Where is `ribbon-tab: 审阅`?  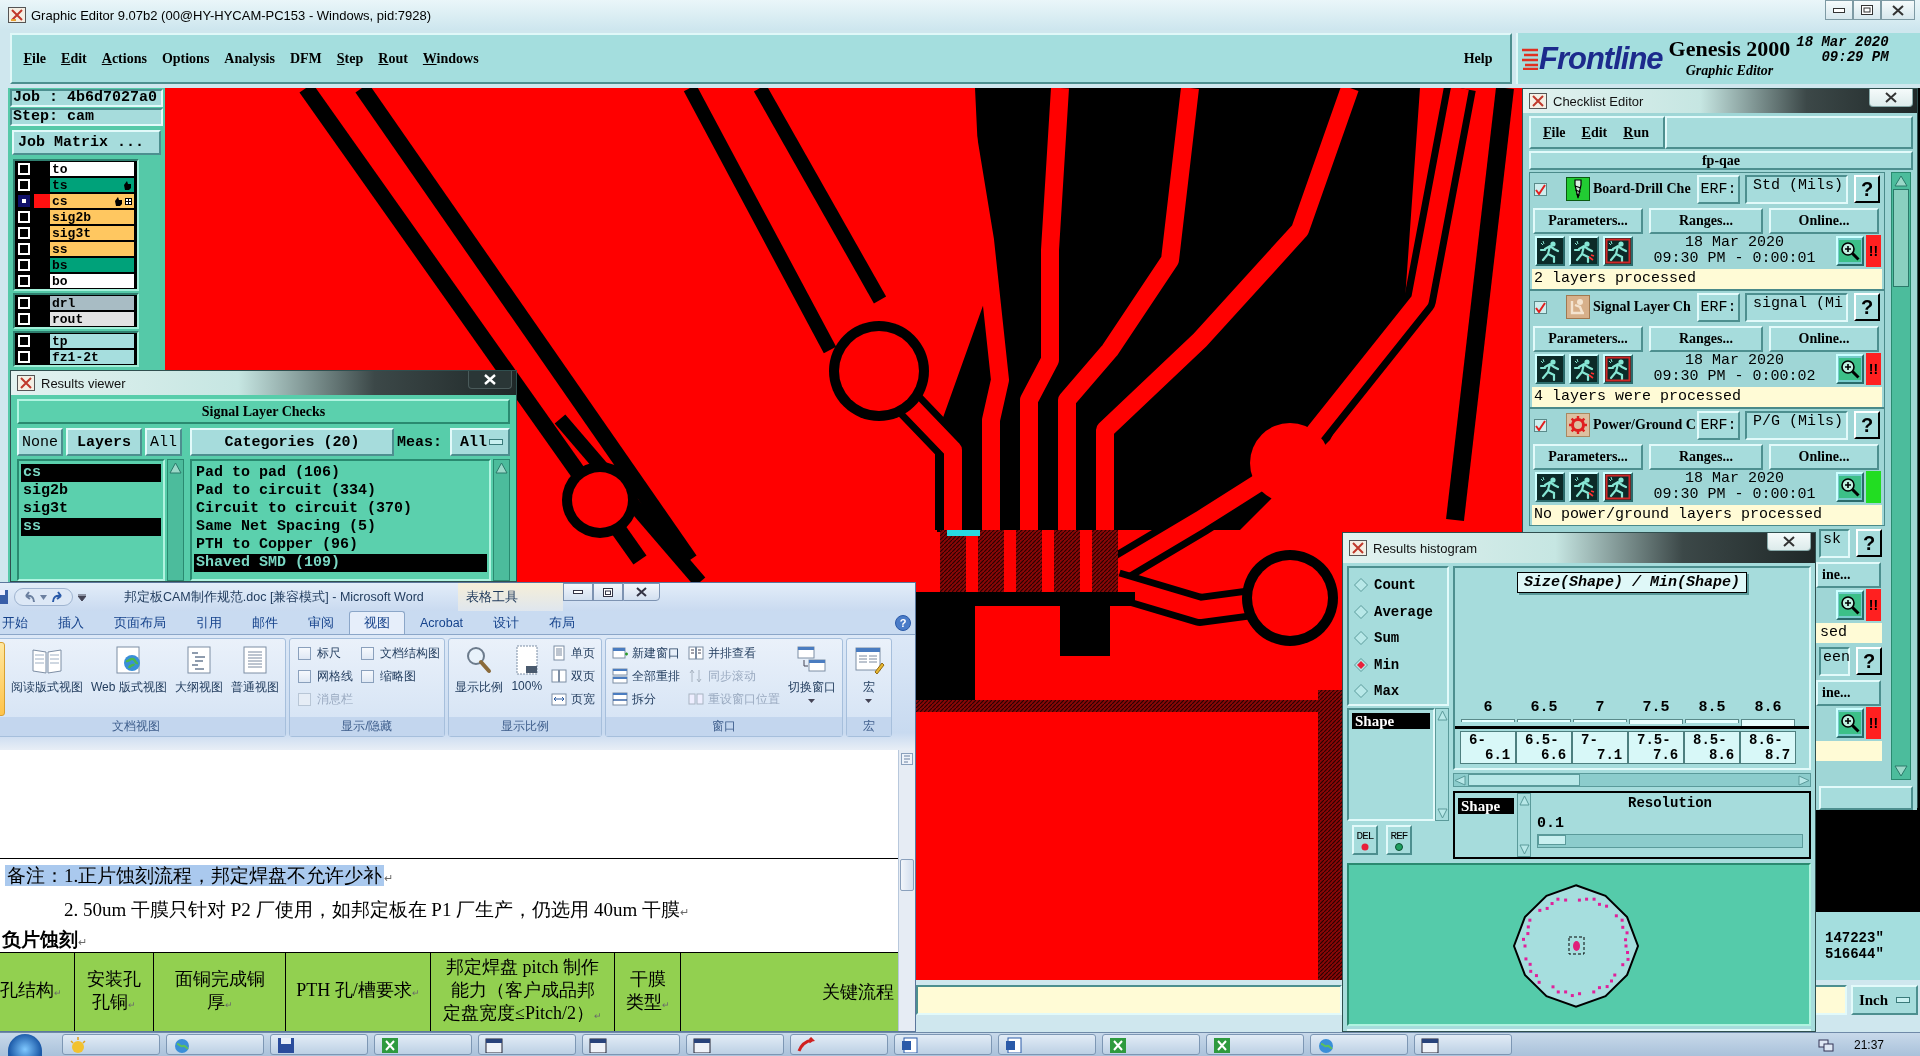 ribbon-tab: 审阅 is located at coordinates (321, 622).